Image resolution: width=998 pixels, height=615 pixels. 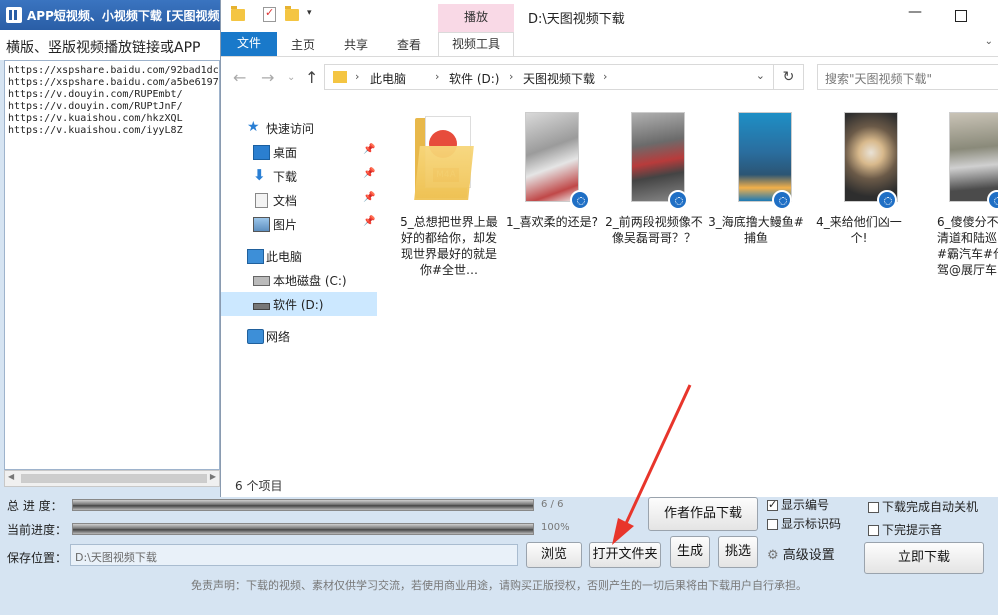 I want to click on scroll-right-icon: ▶, so click(x=213, y=476).